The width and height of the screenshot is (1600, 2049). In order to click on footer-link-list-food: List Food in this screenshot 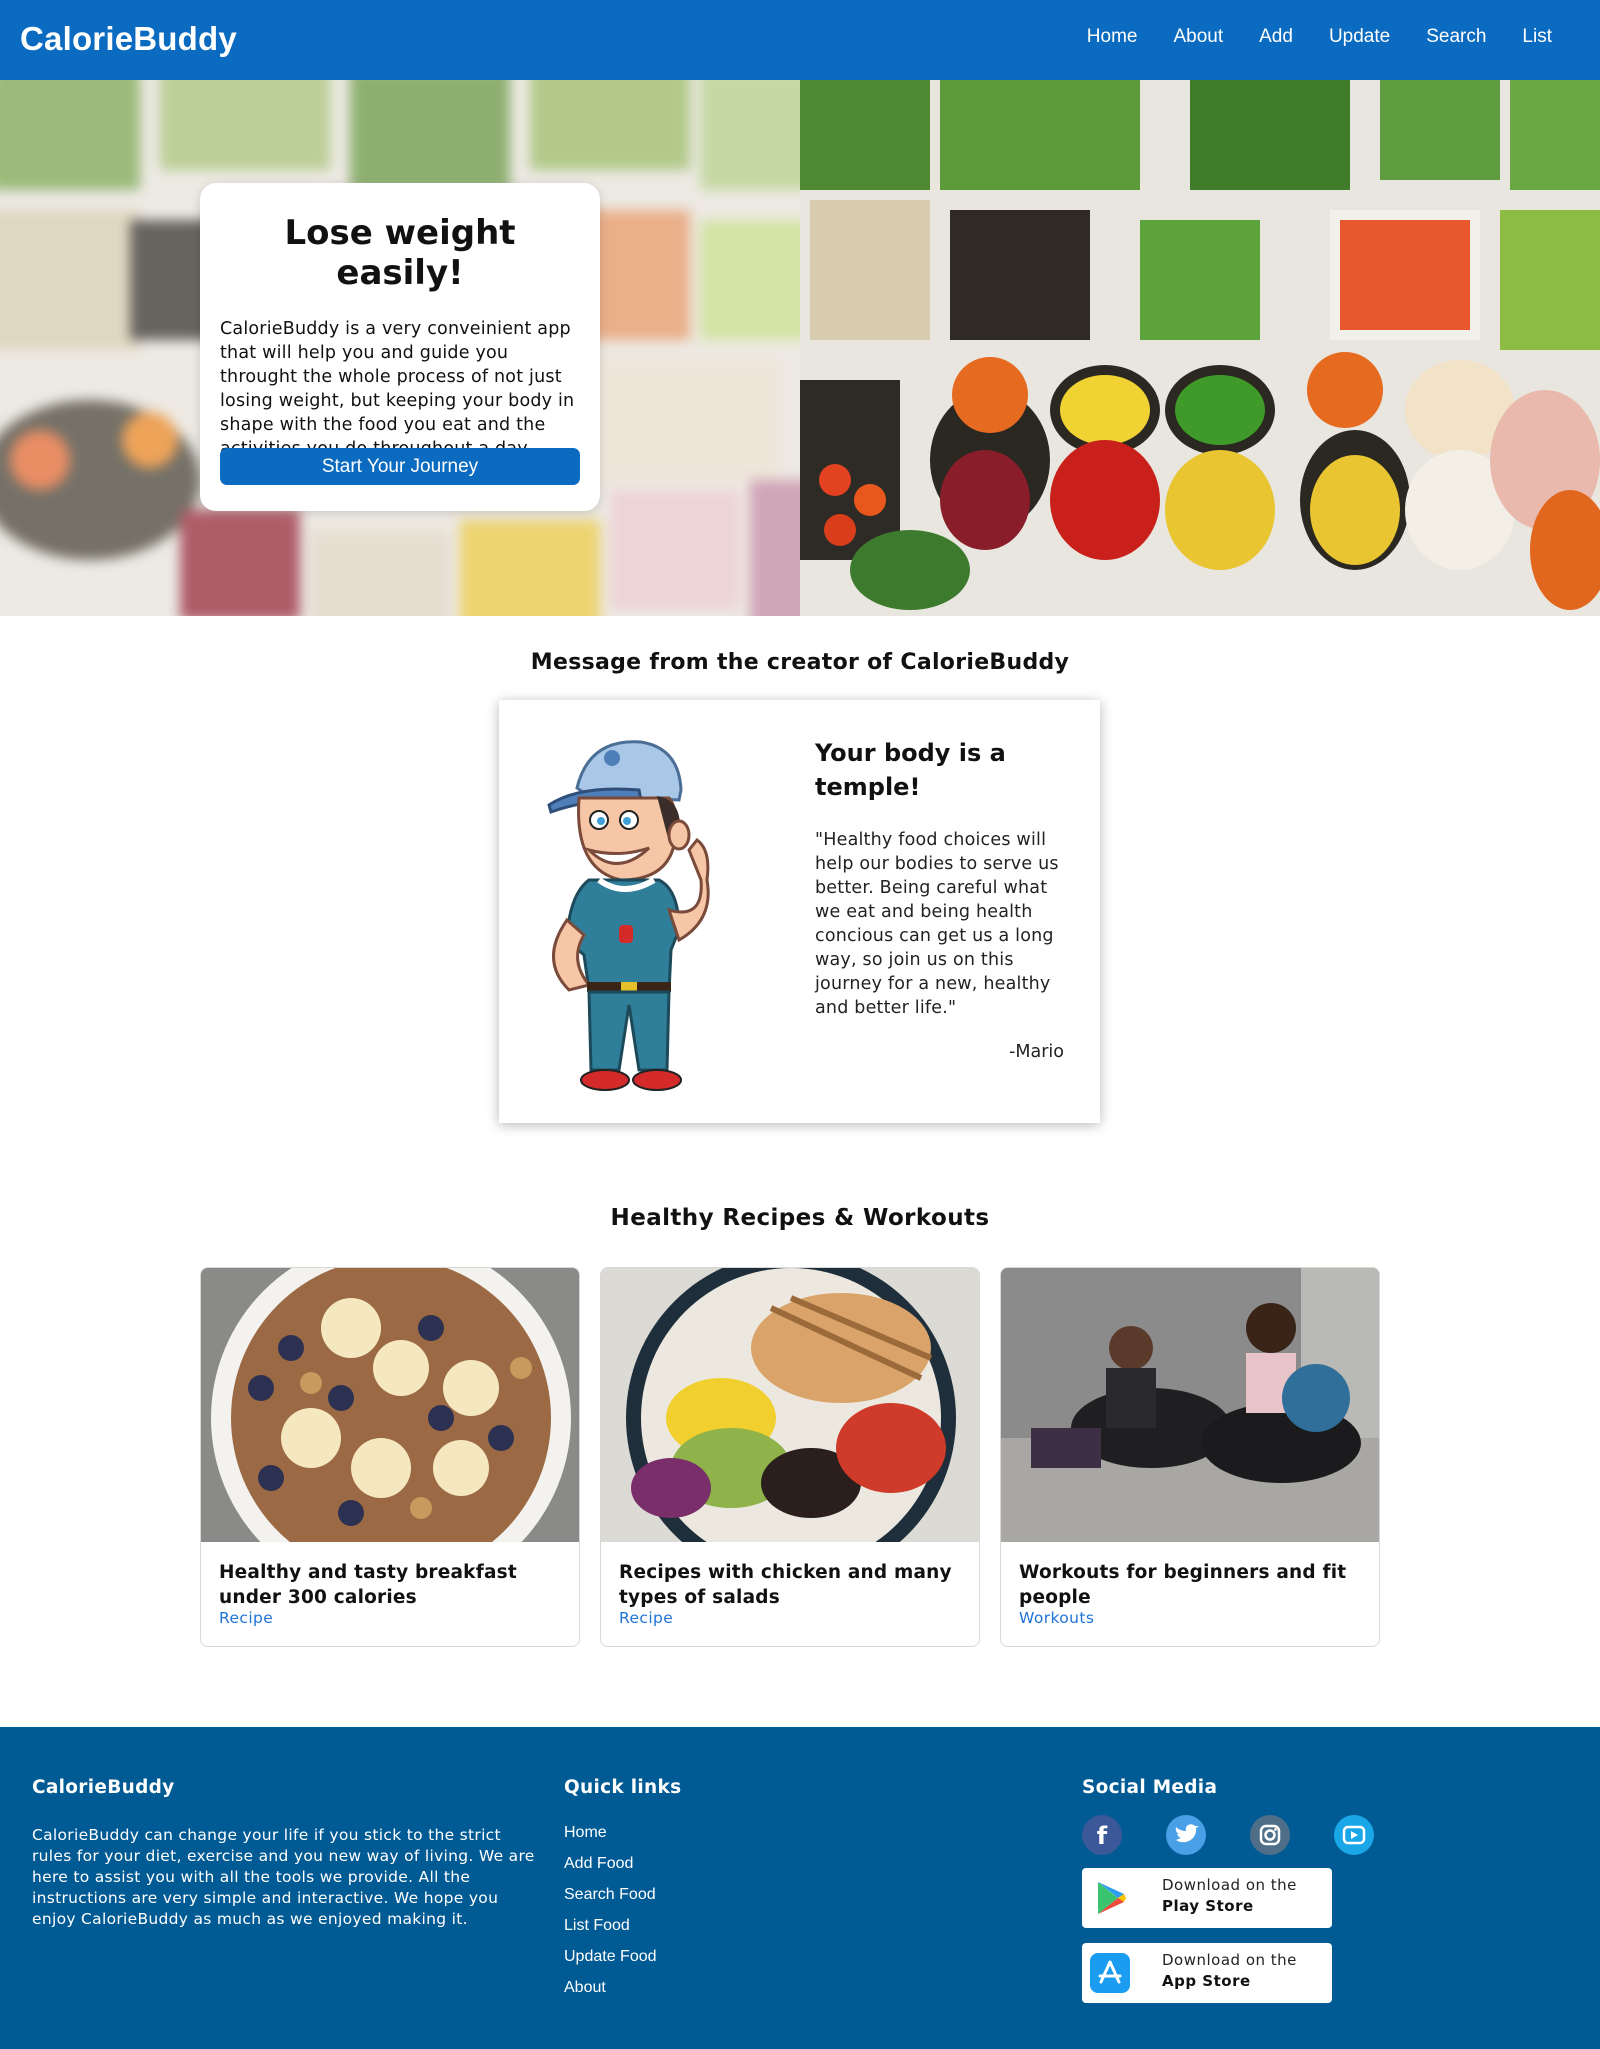, I will do `click(610, 1931)`.